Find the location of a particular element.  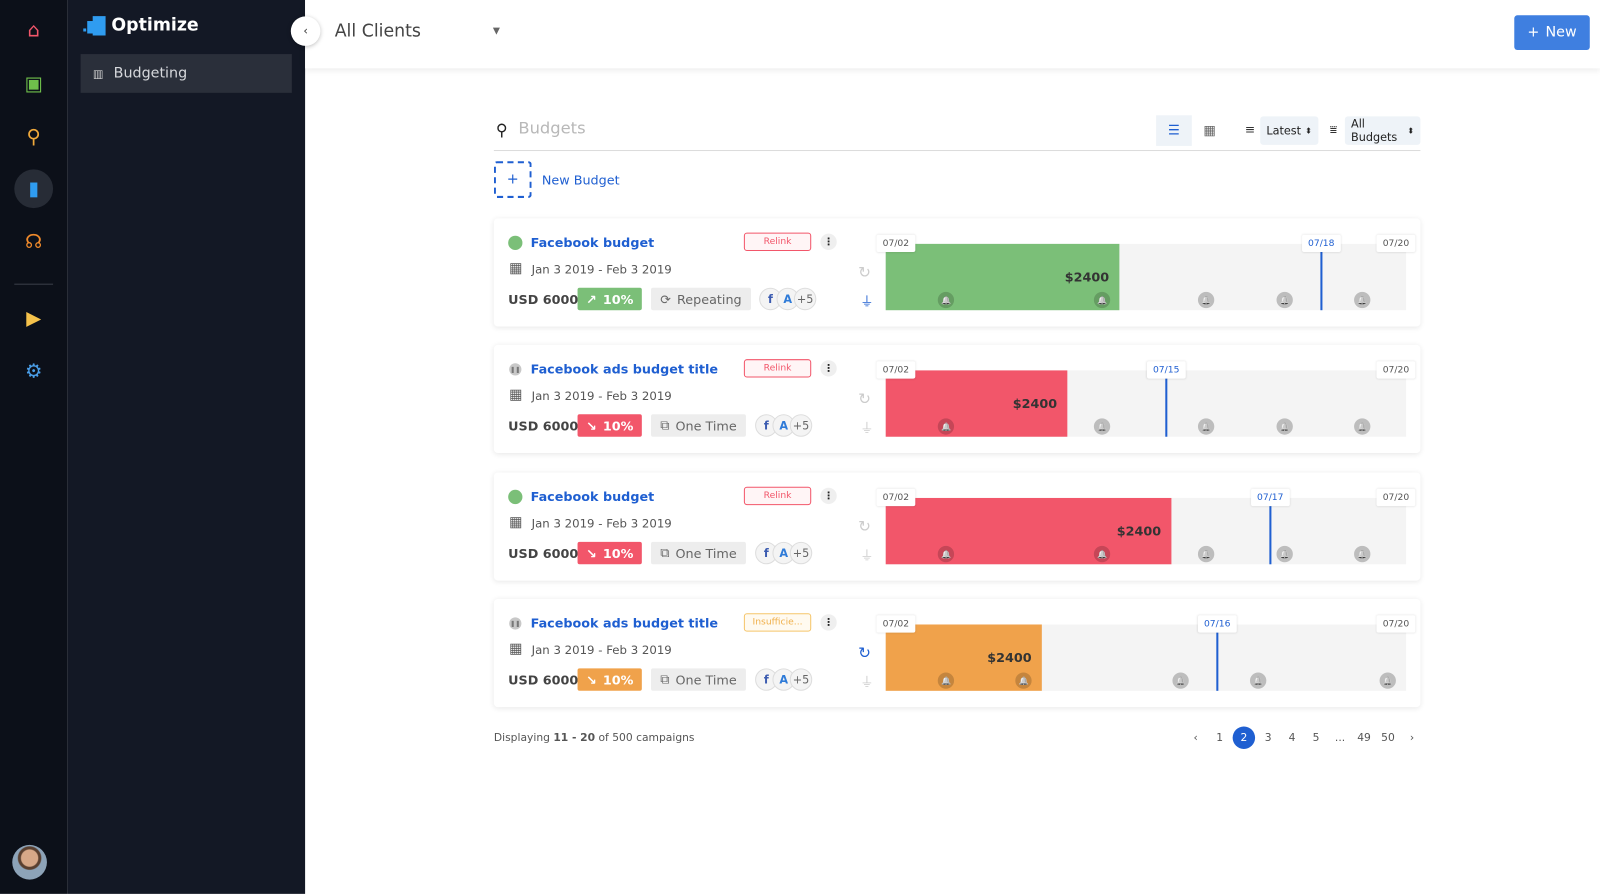

summary-range: 11 - 20 is located at coordinates (574, 737).